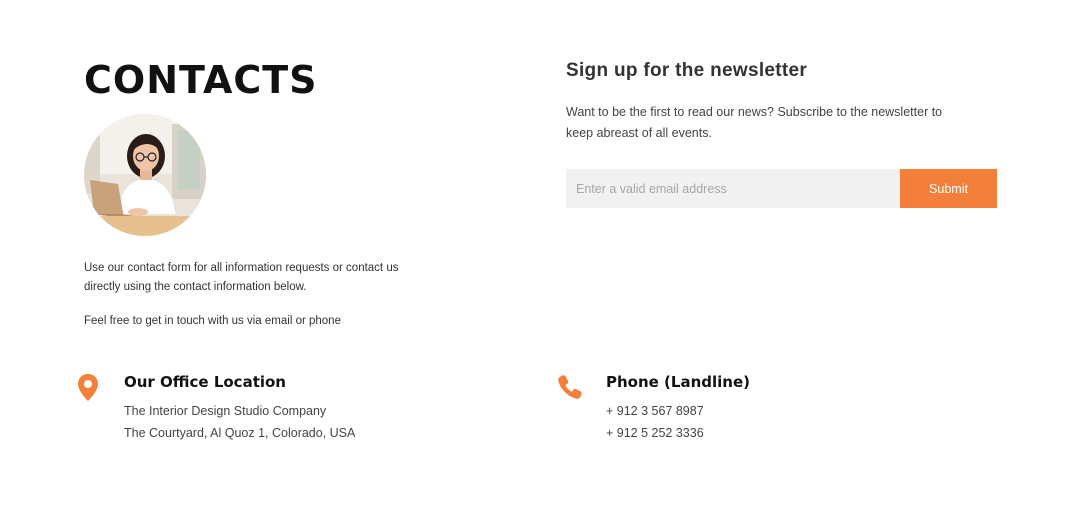  What do you see at coordinates (240, 433) in the screenshot?
I see `office-address-line: The Courtyard, Al Quoz 1, Colorado, USA` at bounding box center [240, 433].